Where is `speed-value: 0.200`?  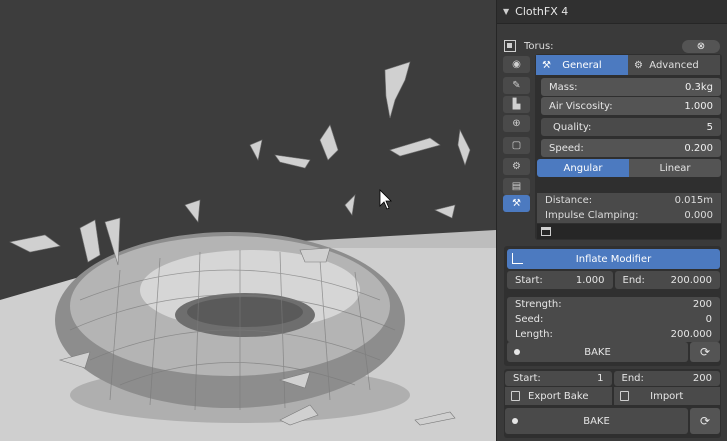
speed-value: 0.200 is located at coordinates (698, 148).